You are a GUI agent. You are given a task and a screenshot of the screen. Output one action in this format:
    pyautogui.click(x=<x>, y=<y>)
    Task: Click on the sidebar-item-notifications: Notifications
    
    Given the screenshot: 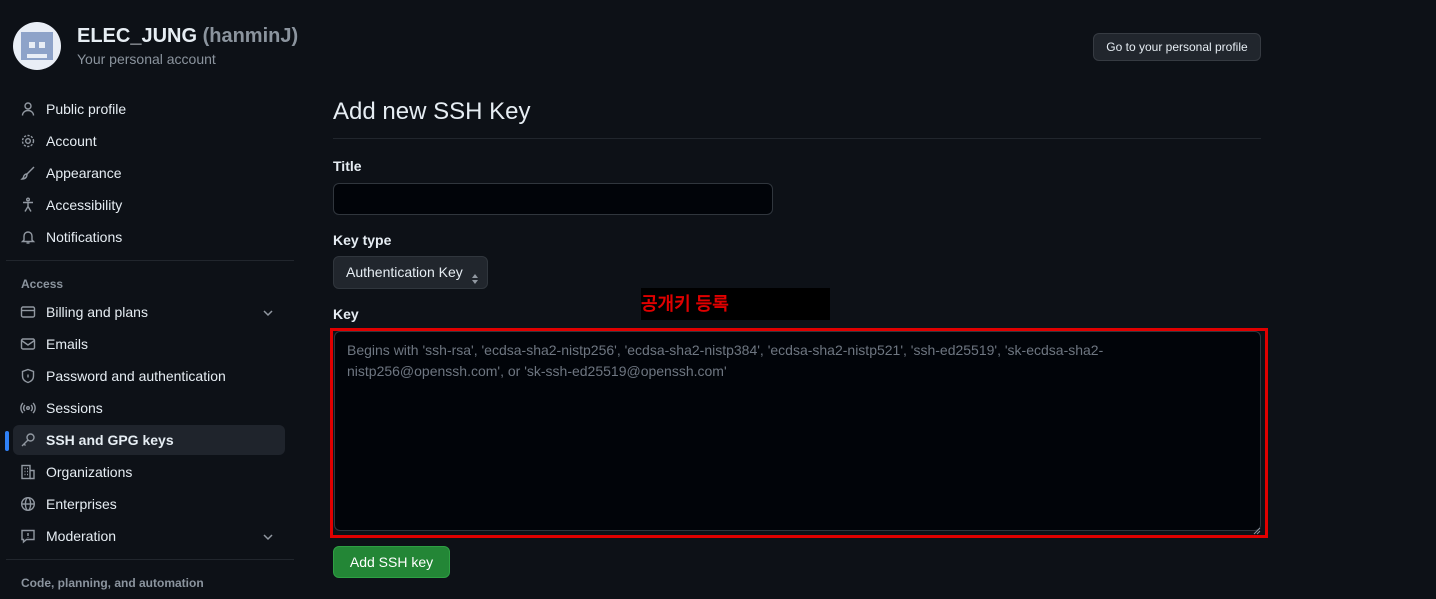 What is the action you would take?
    pyautogui.click(x=150, y=237)
    